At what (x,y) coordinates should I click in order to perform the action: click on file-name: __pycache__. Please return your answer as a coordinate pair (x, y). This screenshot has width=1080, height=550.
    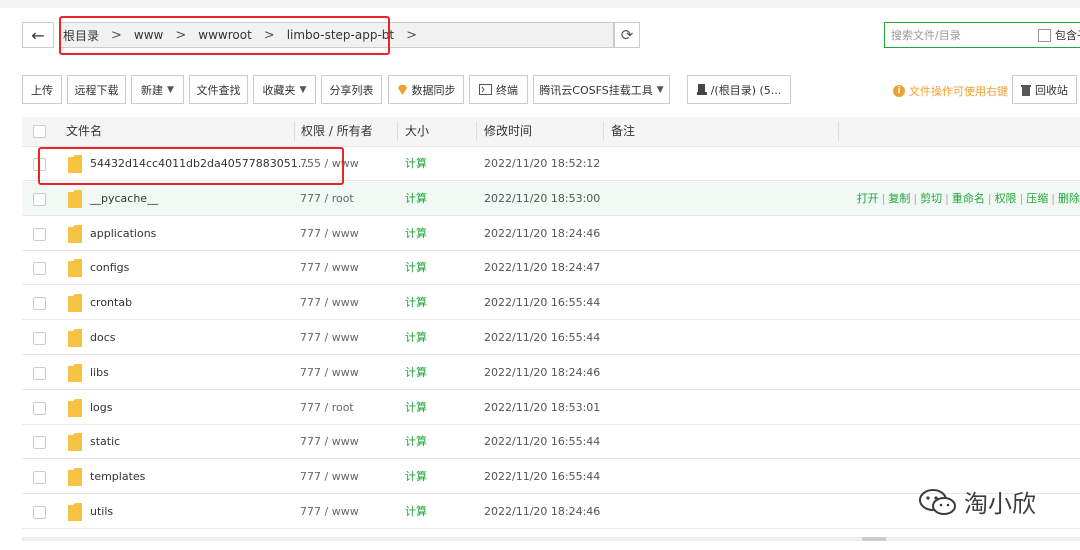
    Looking at the image, I should click on (124, 199).